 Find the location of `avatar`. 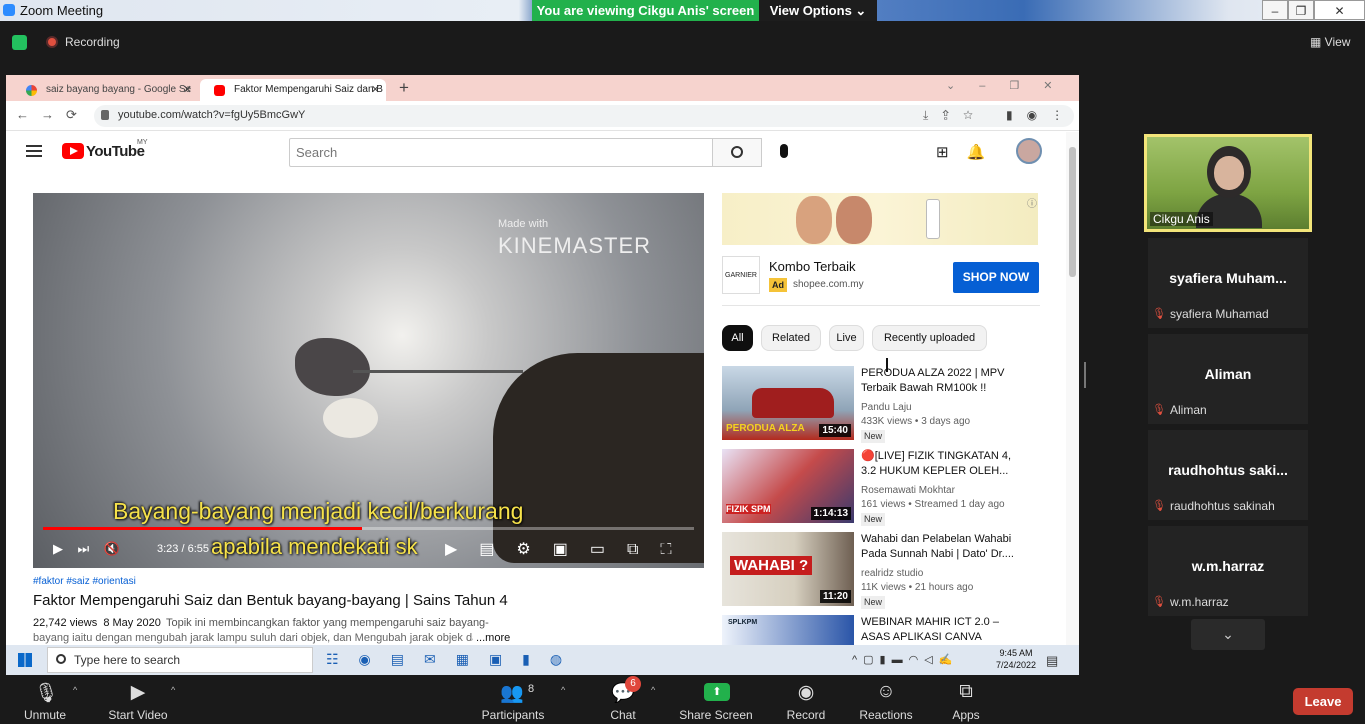

avatar is located at coordinates (1029, 151).